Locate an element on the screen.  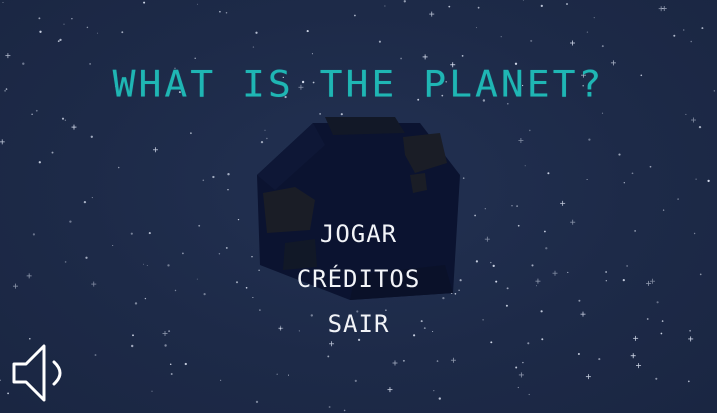
credits-button: CRÉDITOS is located at coordinates (359, 279).